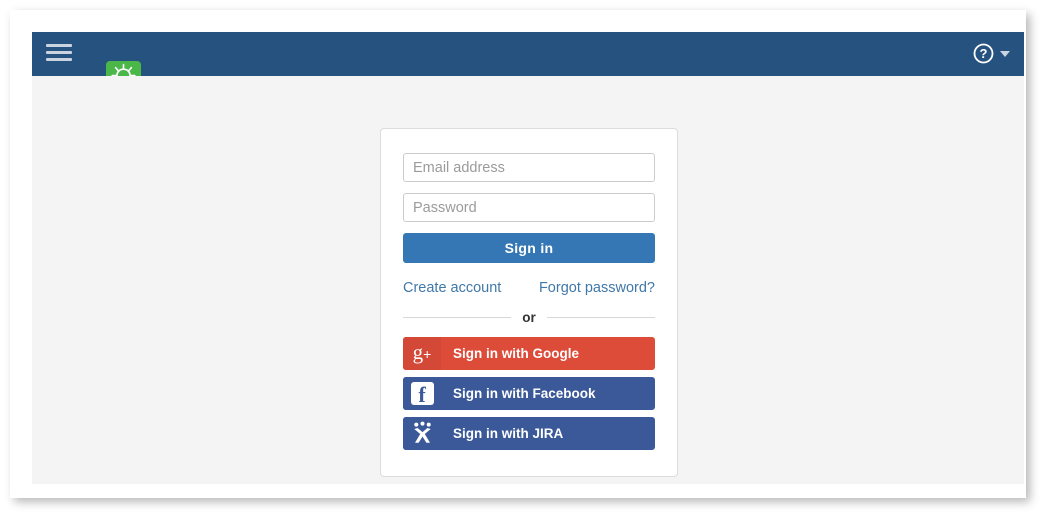 Image resolution: width=1047 pixels, height=524 pixels. Describe the element at coordinates (597, 288) in the screenshot. I see `forgot-password-link: Forgot password?` at that location.